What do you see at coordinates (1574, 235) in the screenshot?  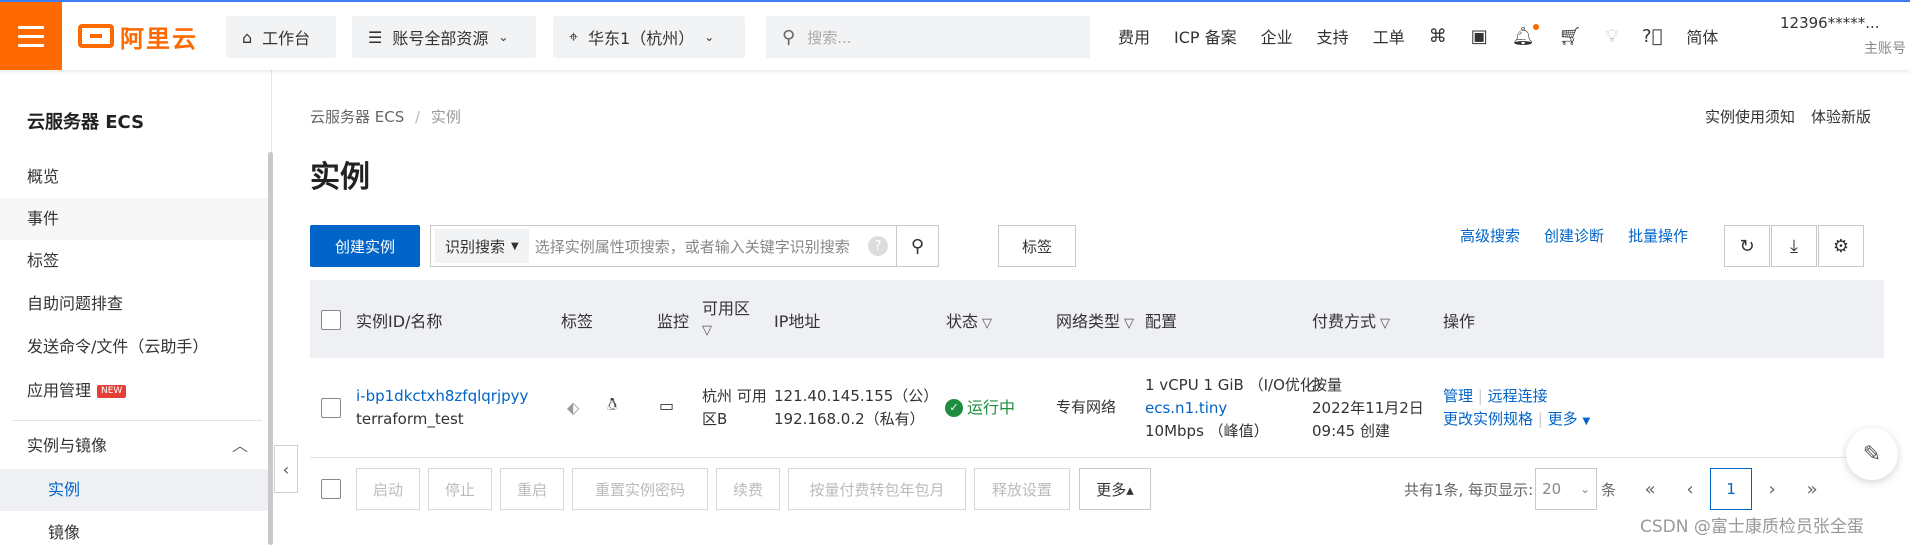 I see `create-diagnosis-link: 创建诊断` at bounding box center [1574, 235].